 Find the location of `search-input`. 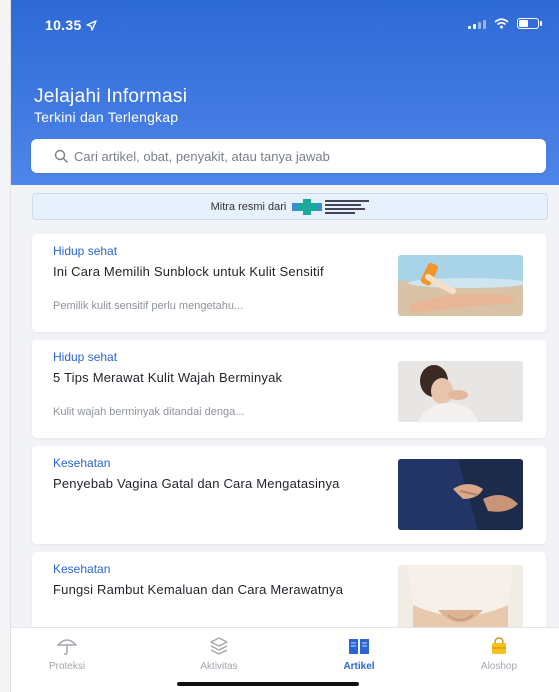

search-input is located at coordinates (294, 156).